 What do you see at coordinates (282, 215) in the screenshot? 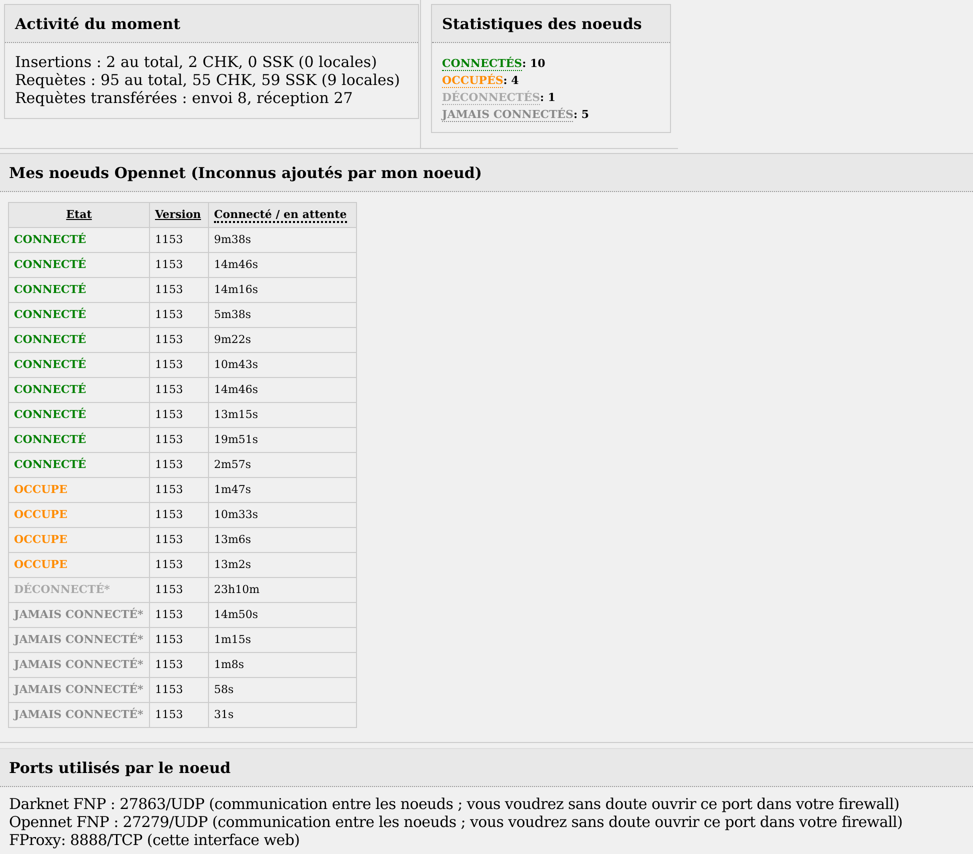
I see `column-header: Connecté / en attente` at bounding box center [282, 215].